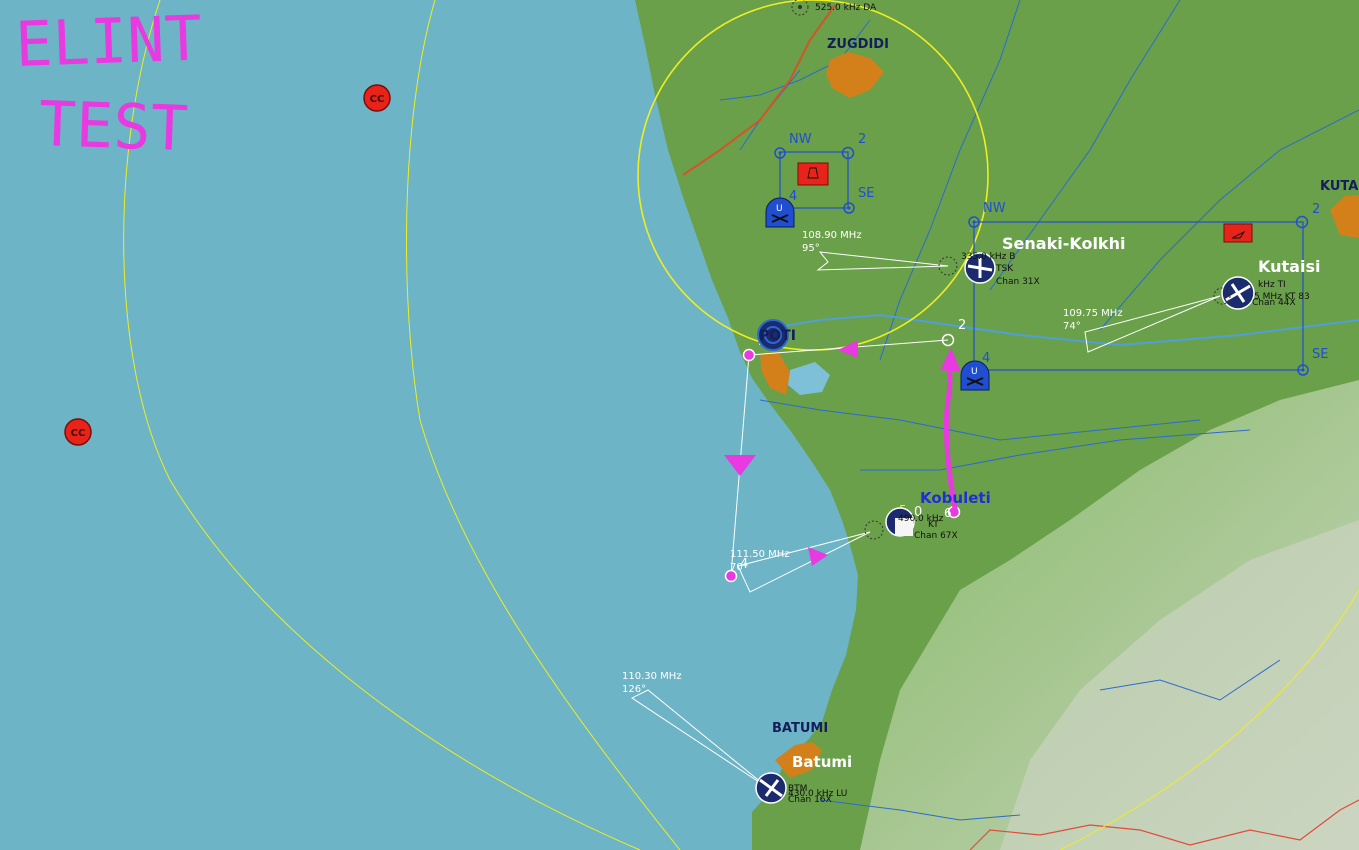  I want to click on annotation-line-2: TEST, so click(113, 126).